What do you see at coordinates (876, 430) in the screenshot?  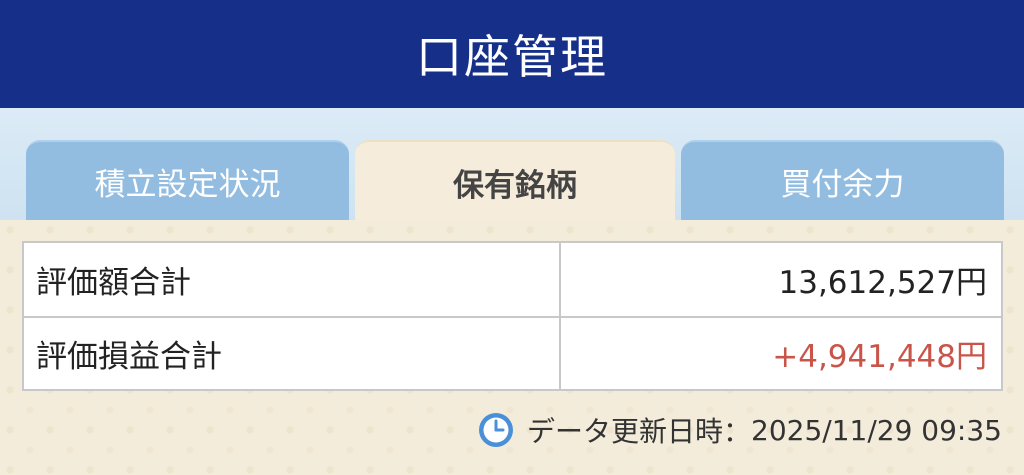 I see `update-datetime: 2025/11/29 09:35` at bounding box center [876, 430].